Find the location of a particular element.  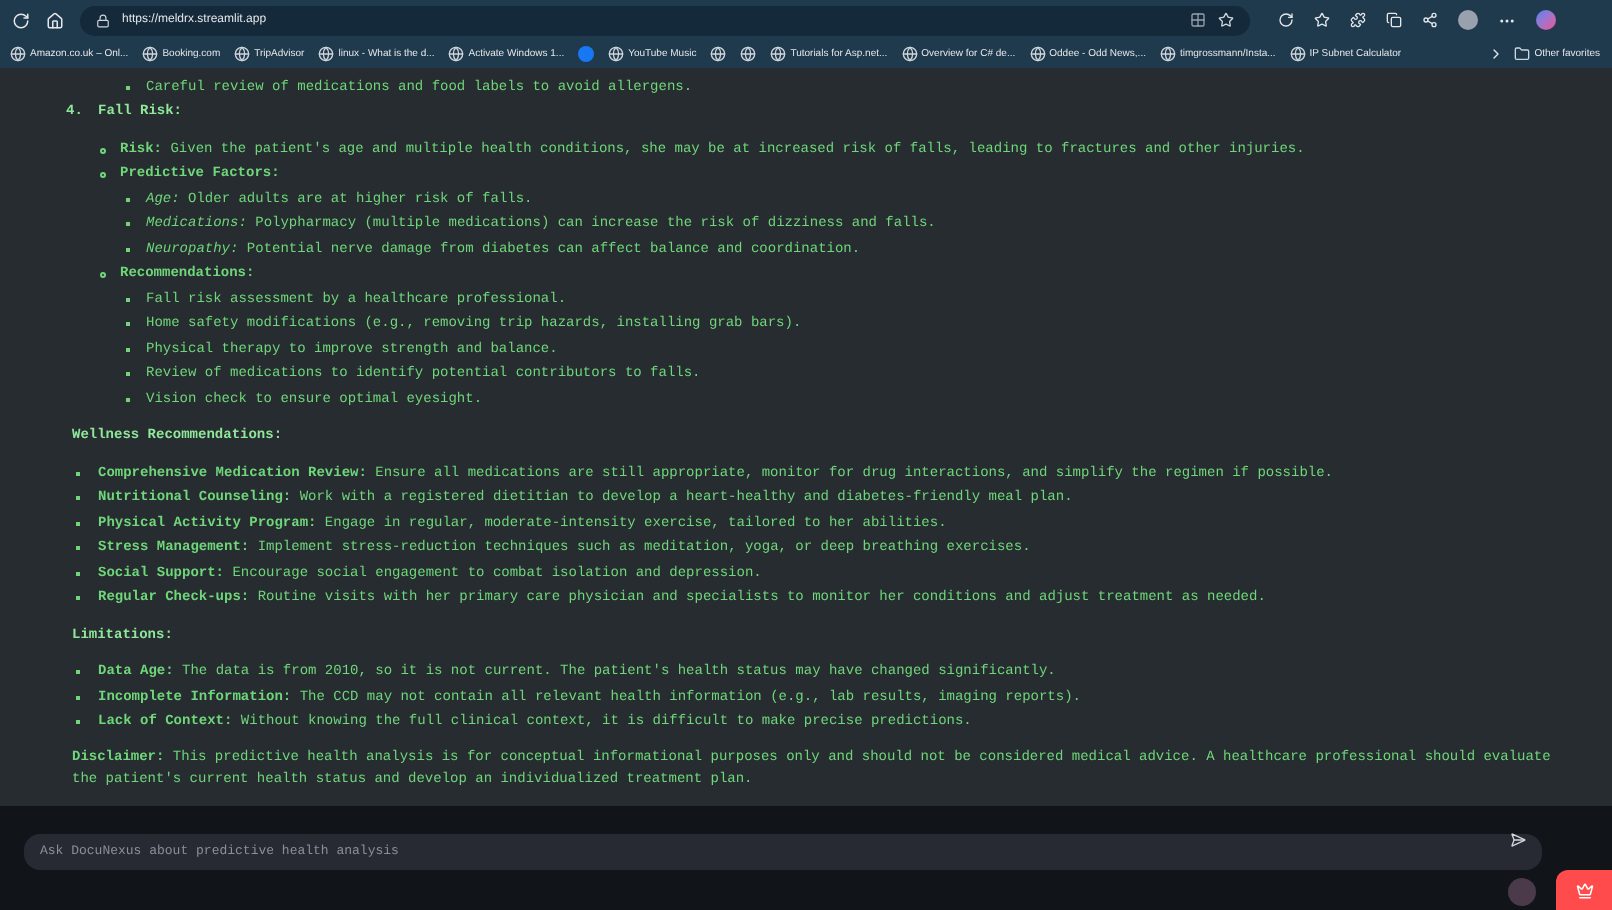

refresh-icon is located at coordinates (1286, 20).